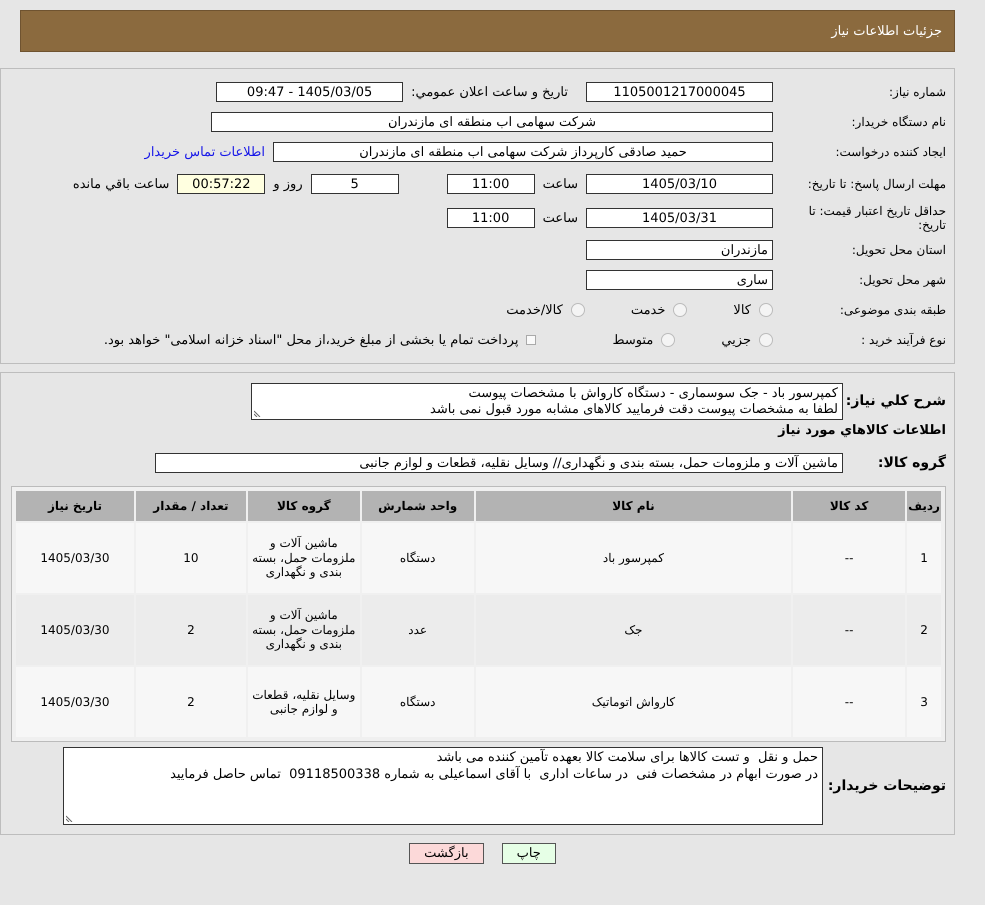  I want to click on field-label: نوع فرآیند خرید :, so click(903, 340).